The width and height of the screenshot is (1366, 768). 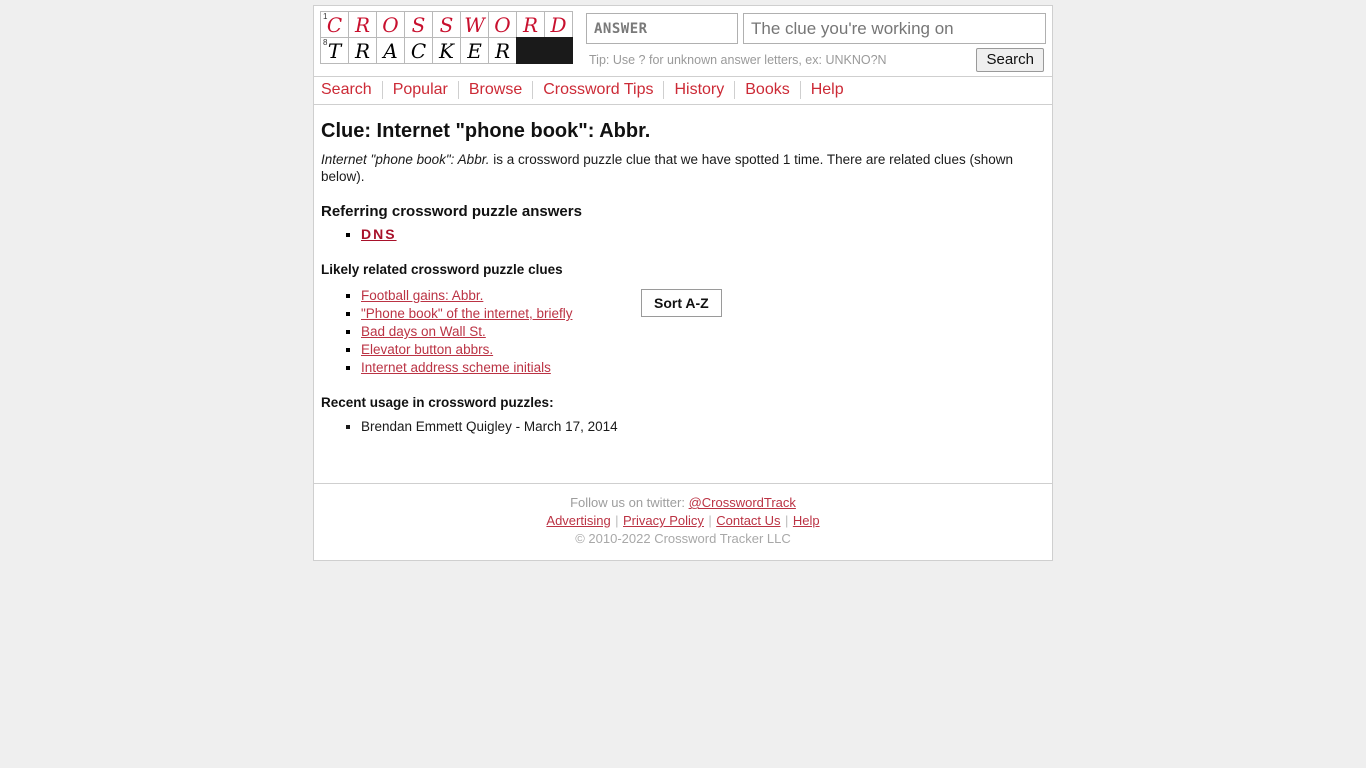 I want to click on footer-link-advertising: Advertising, so click(x=578, y=520).